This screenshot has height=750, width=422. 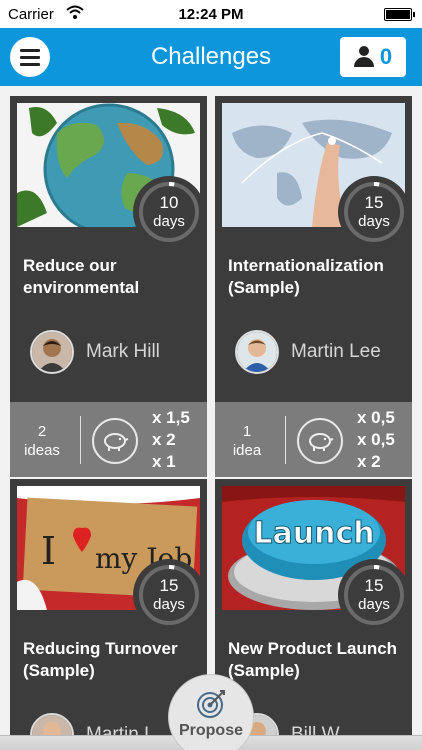 What do you see at coordinates (171, 439) in the screenshot?
I see `reward-multipliers: x 1,5 x 2 x 1` at bounding box center [171, 439].